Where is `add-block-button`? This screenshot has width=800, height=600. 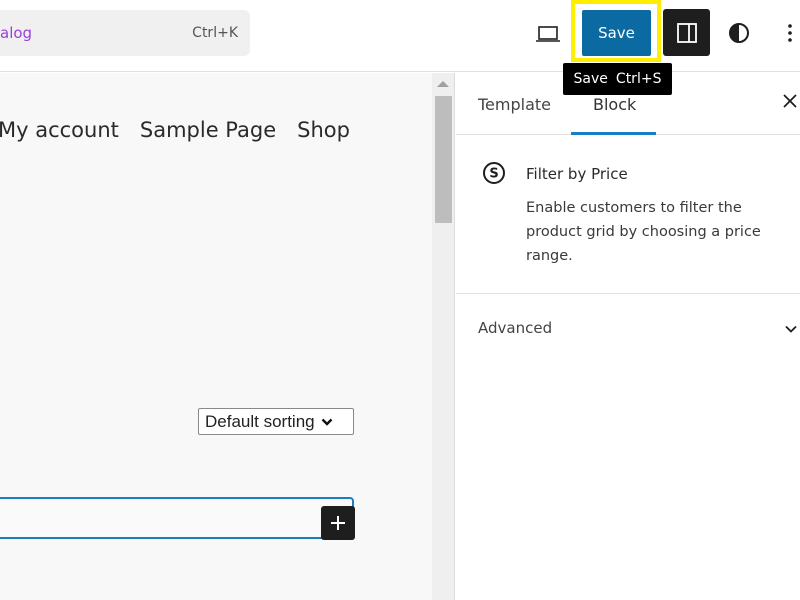 add-block-button is located at coordinates (338, 523).